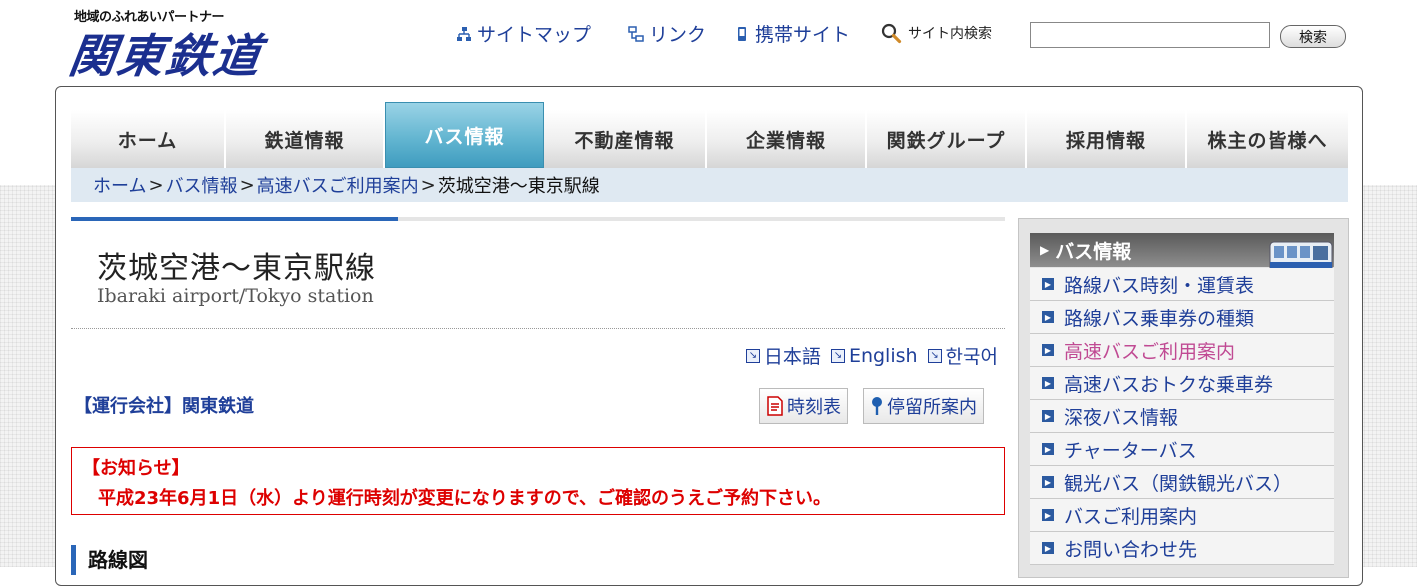 The height and width of the screenshot is (586, 1417). Describe the element at coordinates (877, 406) in the screenshot. I see `pin-icon` at that location.